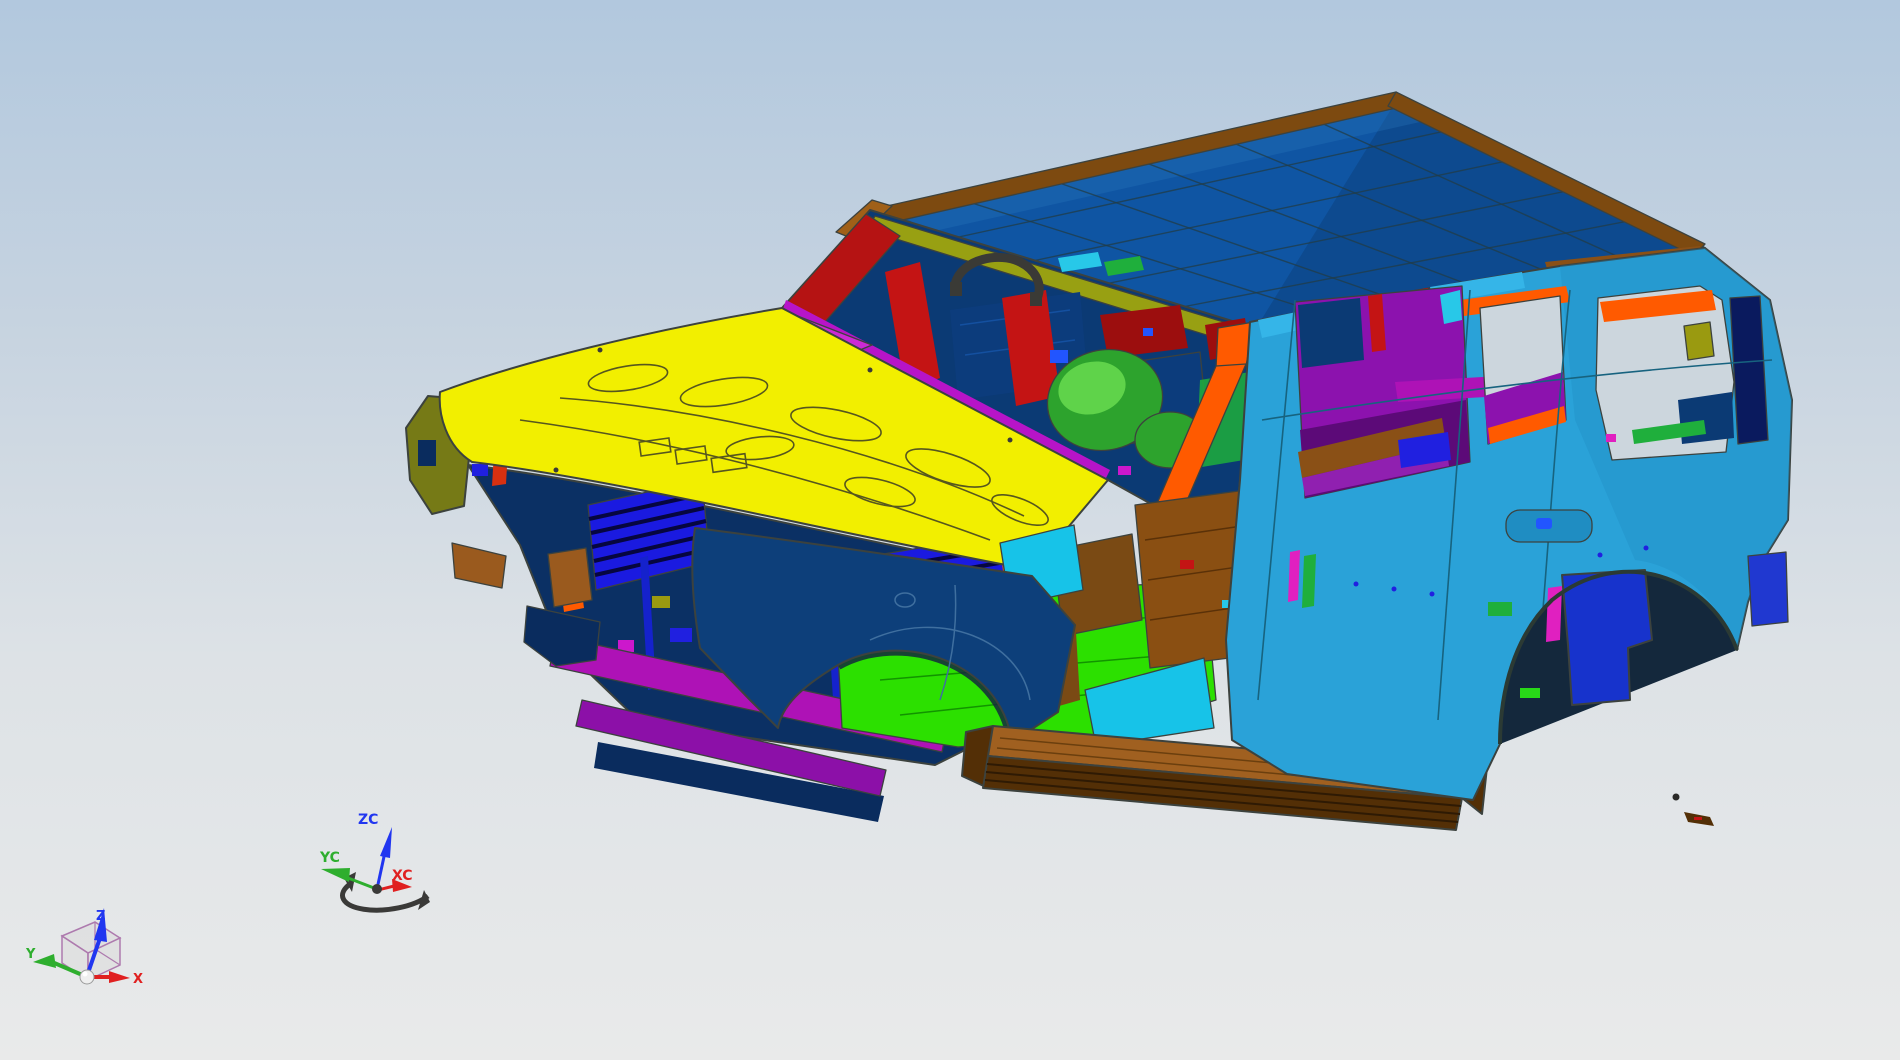 Image resolution: width=1900 pixels, height=1060 pixels. Describe the element at coordinates (570, 577) in the screenshot. I see `copper-bracket` at that location.